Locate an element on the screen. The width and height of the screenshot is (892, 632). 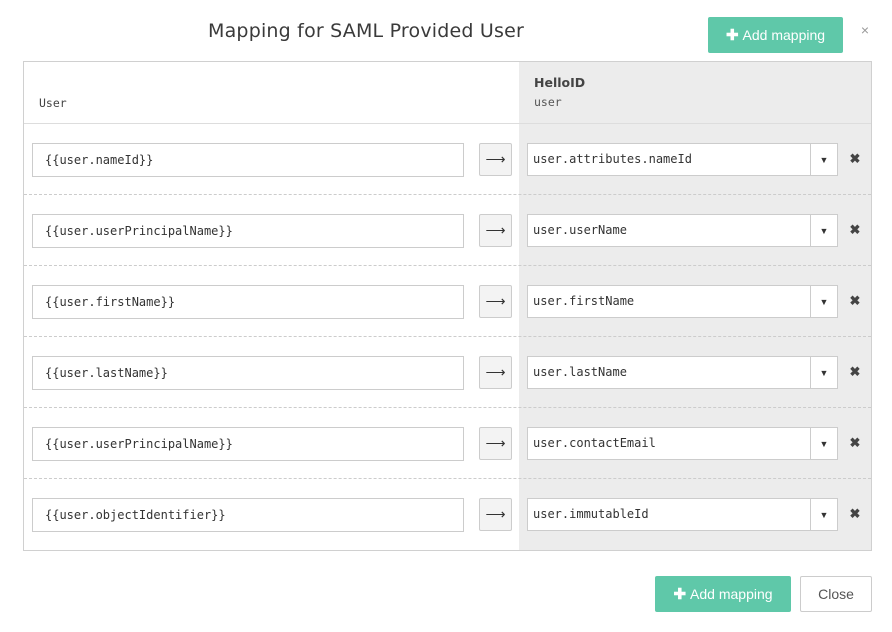
close-icon: × is located at coordinates (865, 30).